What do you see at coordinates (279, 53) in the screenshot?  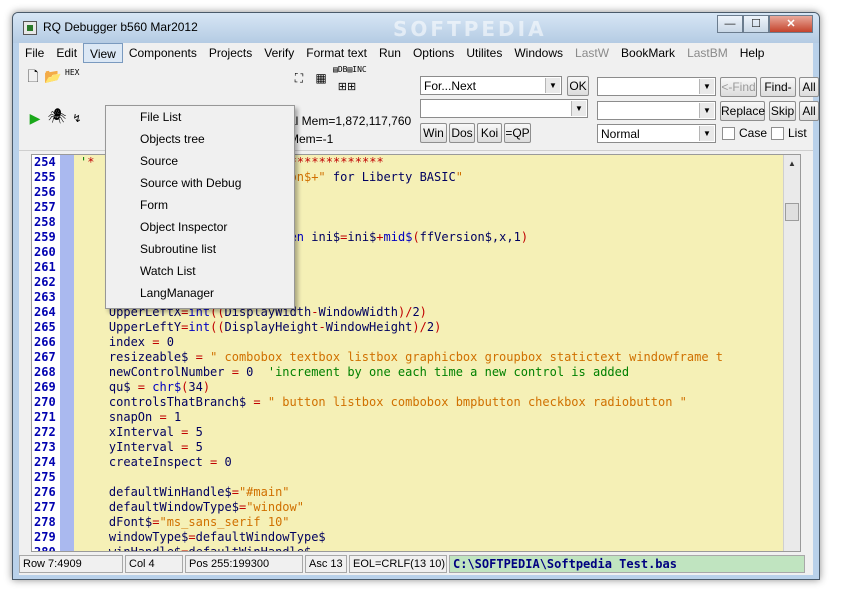 I see `menu-verify: Verify` at bounding box center [279, 53].